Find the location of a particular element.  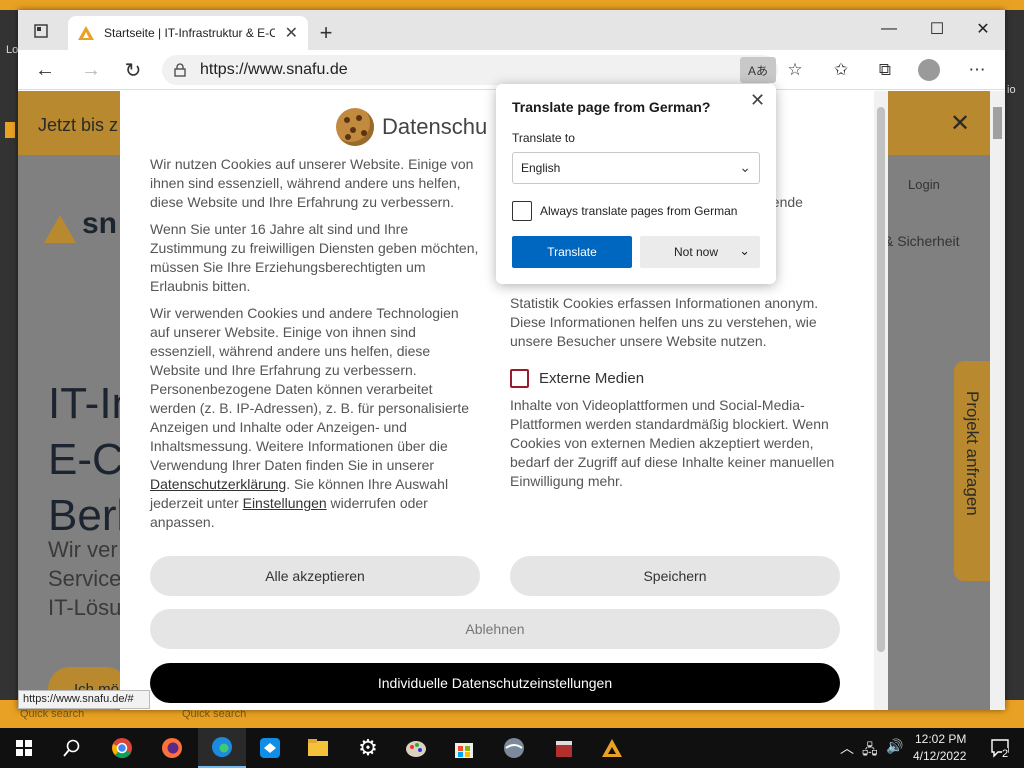

site-logo-icon is located at coordinates (60, 229).